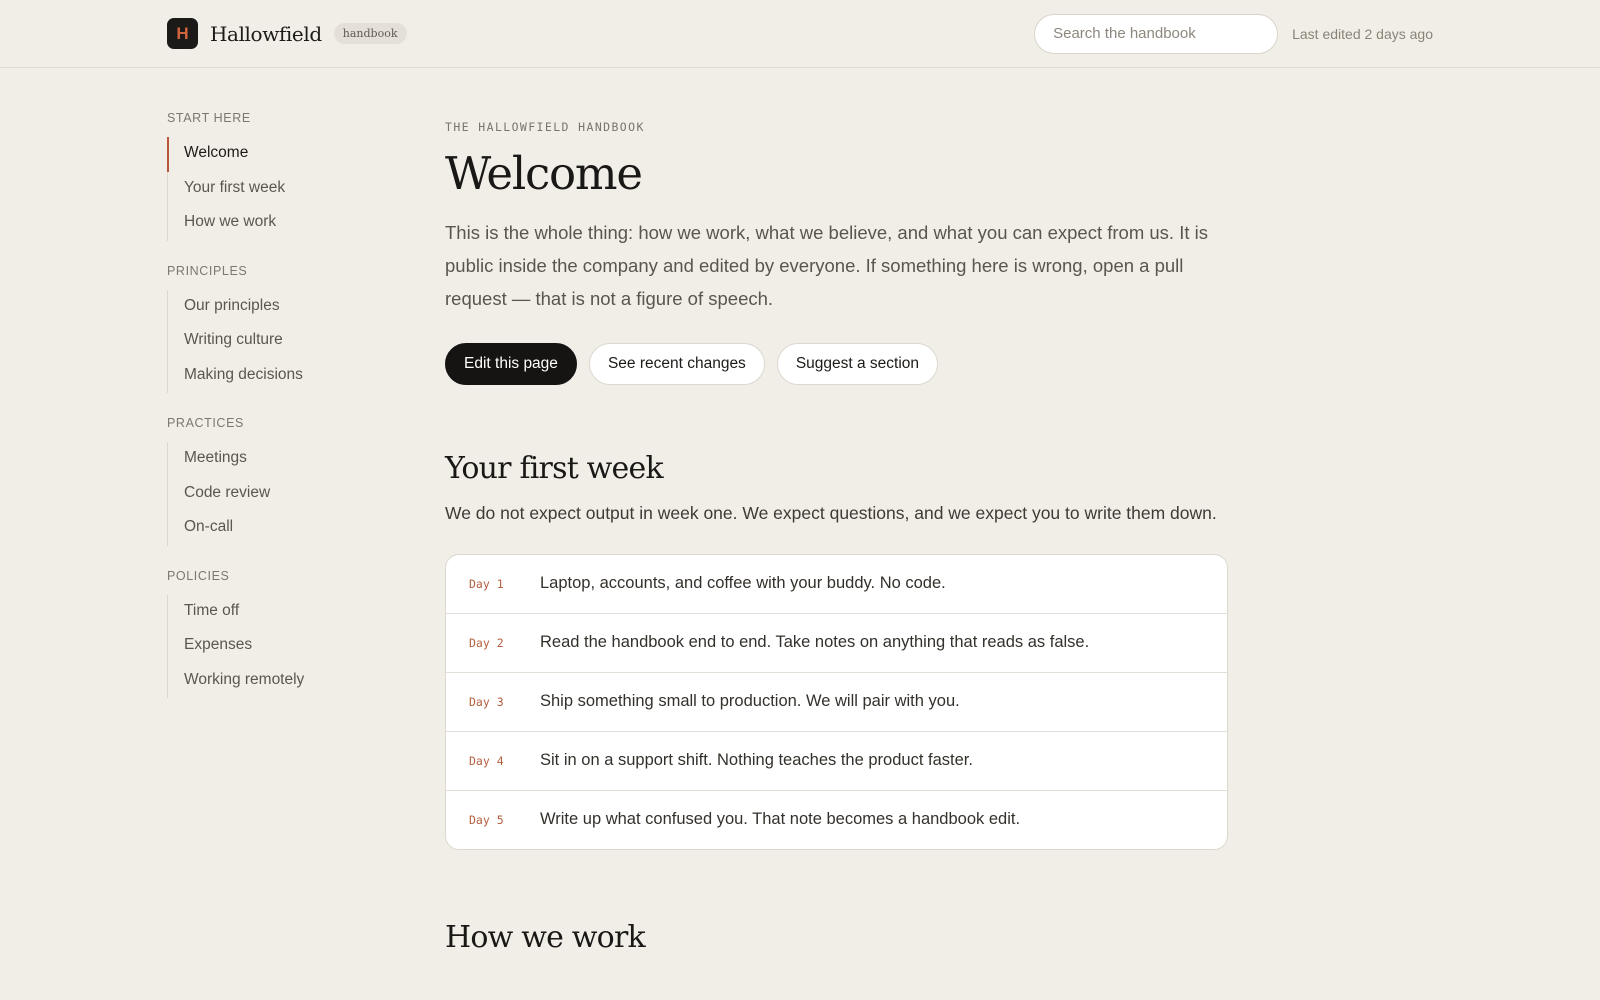 The image size is (1600, 1000). I want to click on day-label: Day 2, so click(486, 642).